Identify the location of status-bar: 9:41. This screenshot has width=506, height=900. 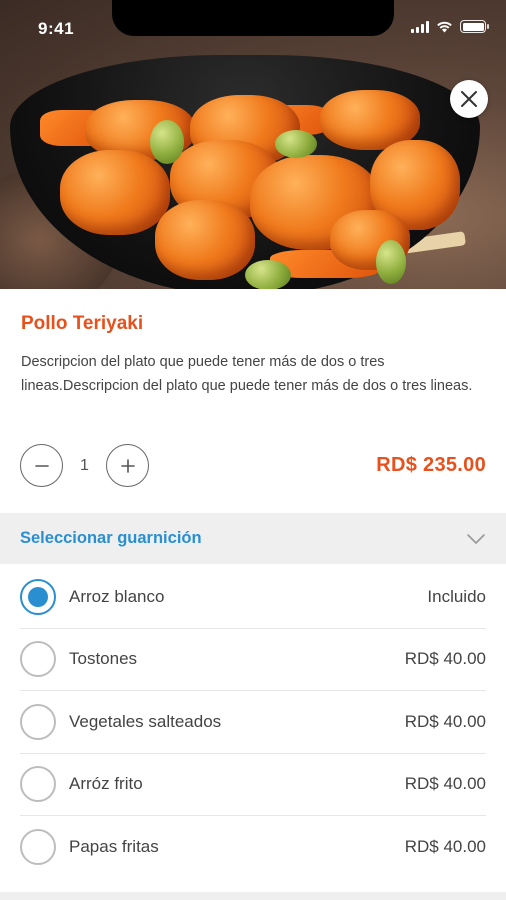
(253, 29).